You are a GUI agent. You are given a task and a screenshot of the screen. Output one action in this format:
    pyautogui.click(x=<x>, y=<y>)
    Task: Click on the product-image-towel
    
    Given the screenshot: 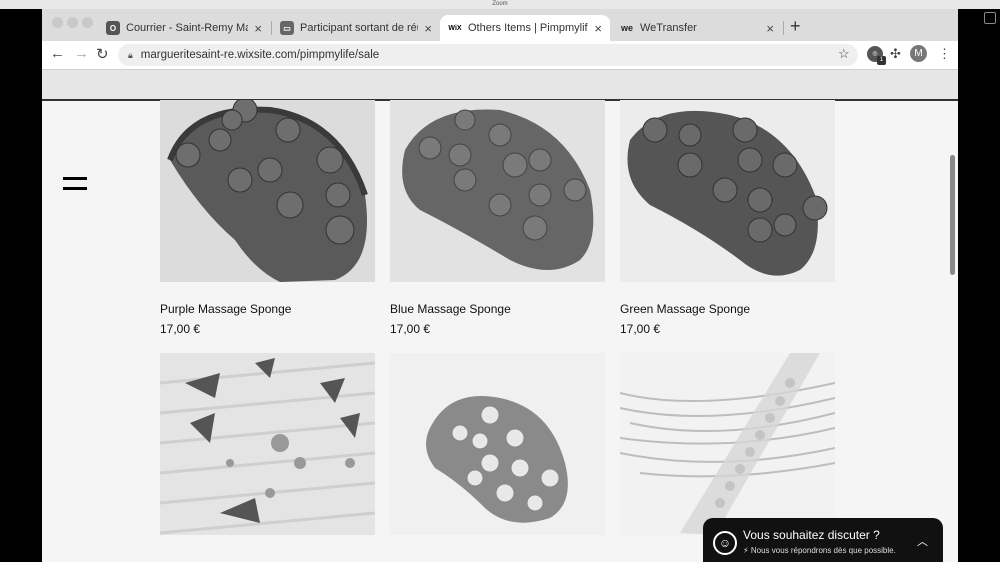 What is the action you would take?
    pyautogui.click(x=267, y=444)
    